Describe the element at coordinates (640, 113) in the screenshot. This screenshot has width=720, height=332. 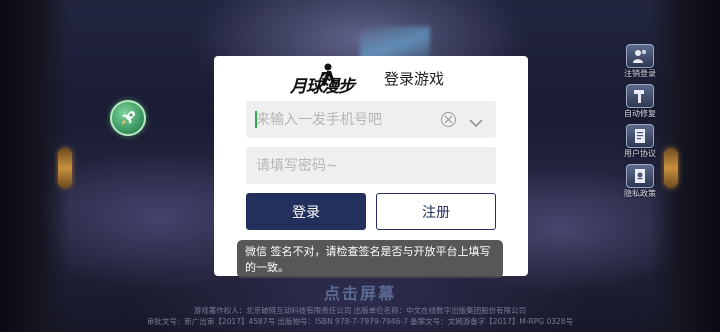
I see `side-item-label: 自动修复` at that location.